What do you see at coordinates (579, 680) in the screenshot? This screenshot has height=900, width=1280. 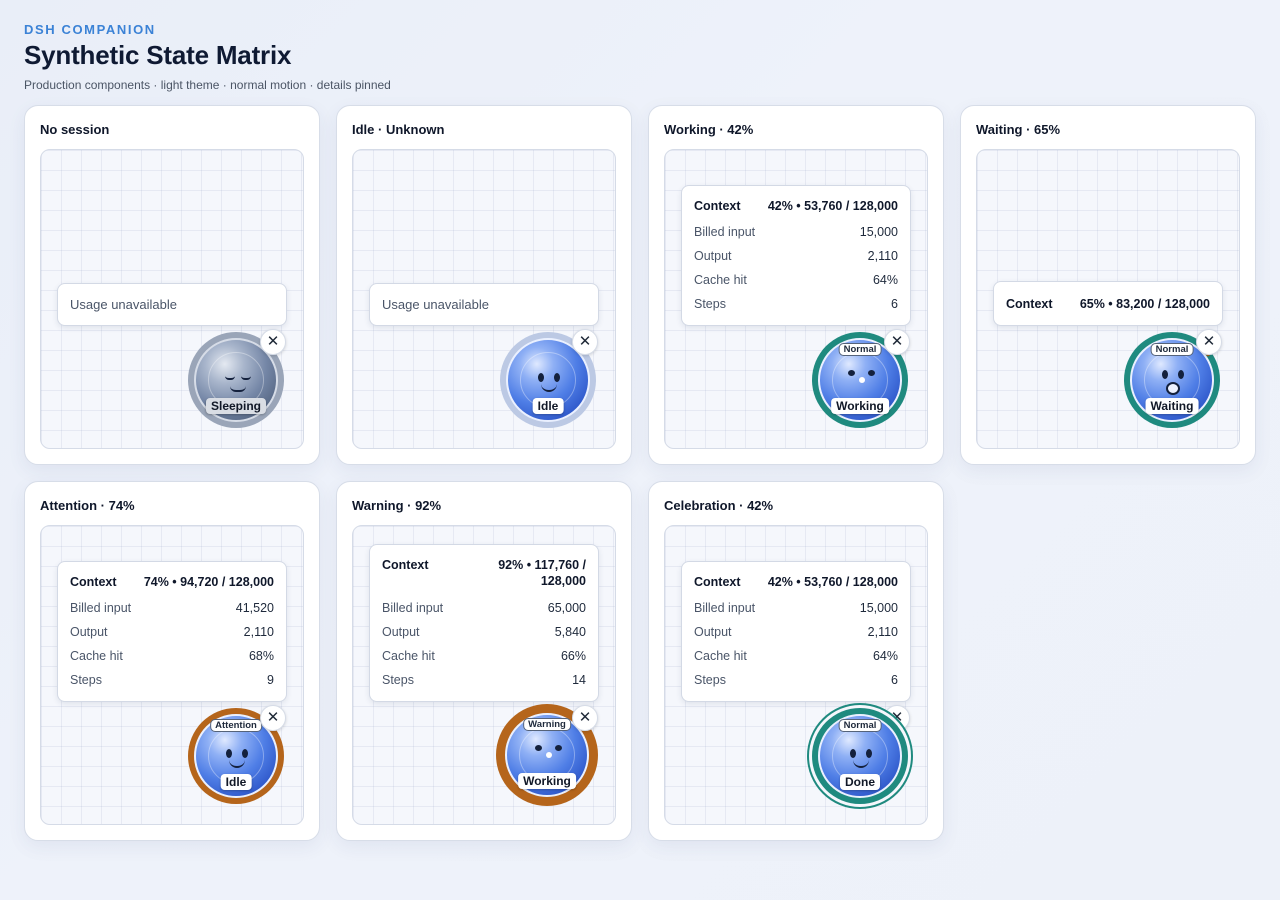 I see `steps-value: 14` at bounding box center [579, 680].